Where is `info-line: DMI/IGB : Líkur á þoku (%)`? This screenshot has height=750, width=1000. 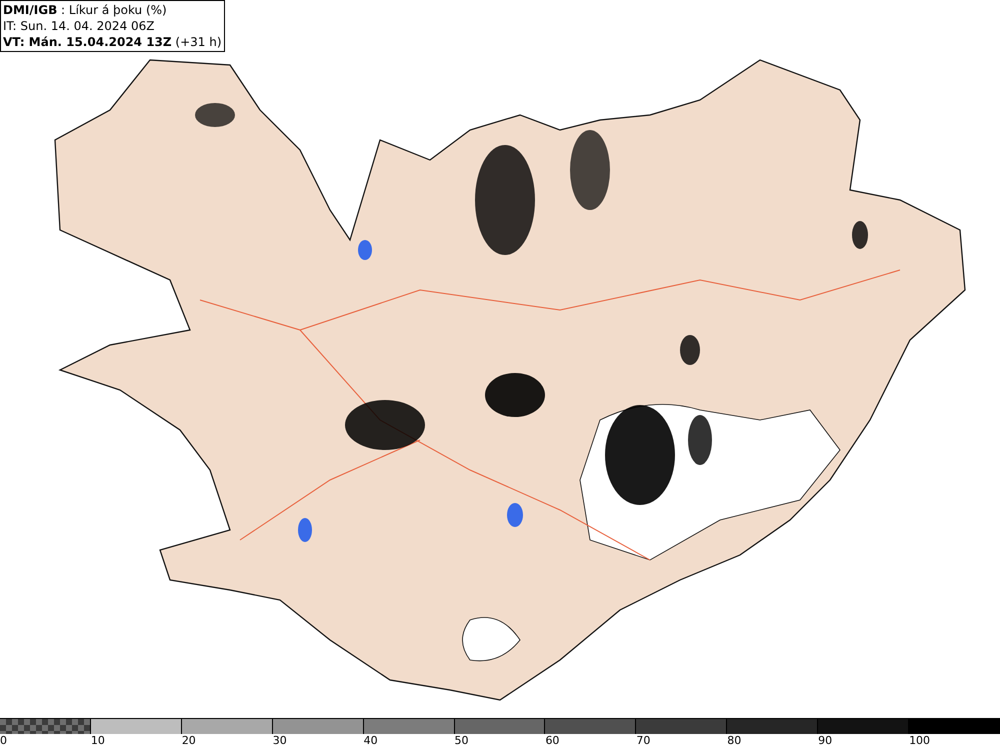 info-line: DMI/IGB : Líkur á þoku (%) is located at coordinates (85, 10).